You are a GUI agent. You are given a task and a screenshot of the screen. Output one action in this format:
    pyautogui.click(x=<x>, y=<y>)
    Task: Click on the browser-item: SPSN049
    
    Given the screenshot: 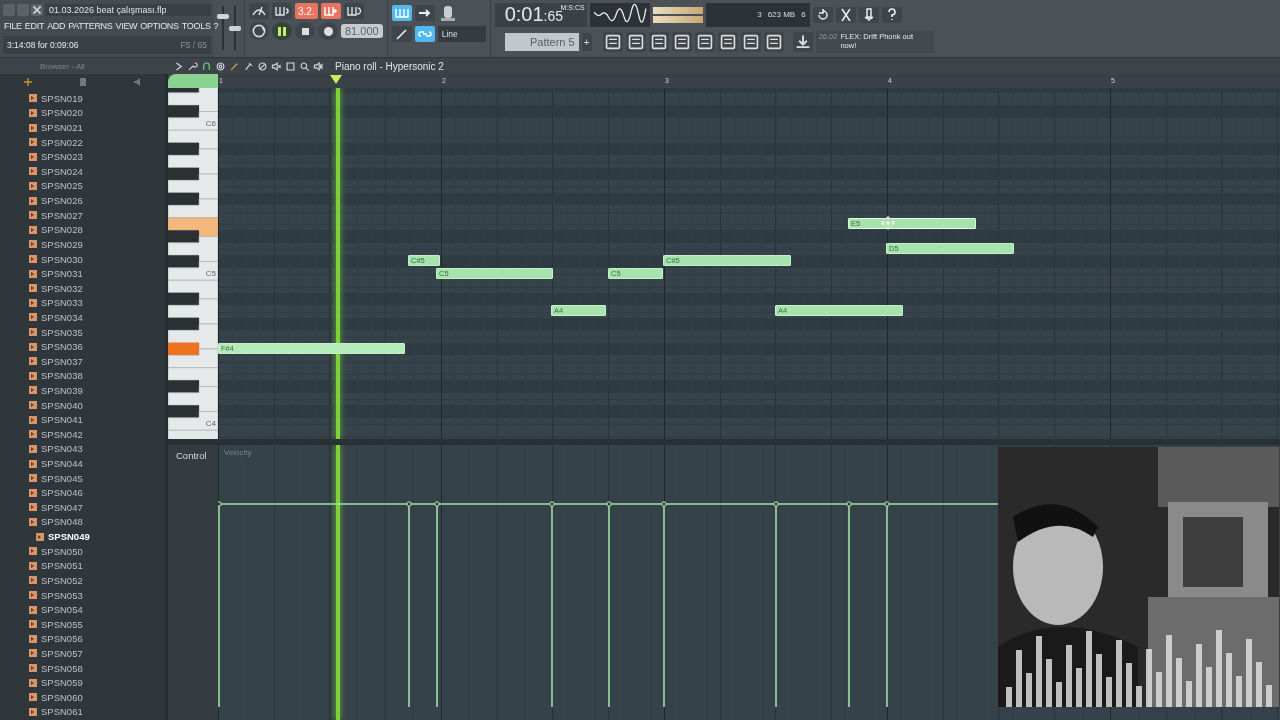 What is the action you would take?
    pyautogui.click(x=82, y=536)
    